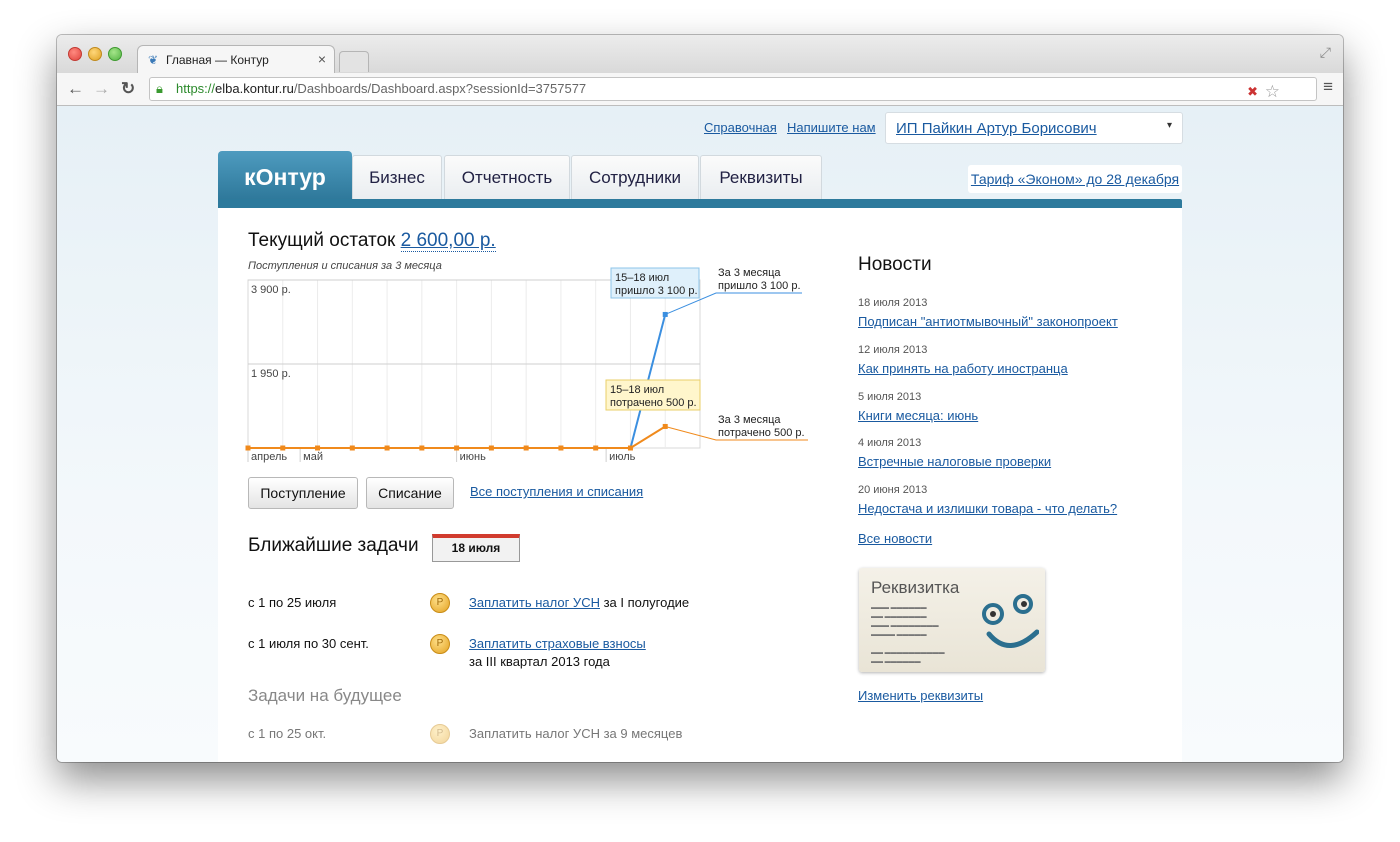 The width and height of the screenshot is (1400, 842). What do you see at coordinates (75, 89) in the screenshot?
I see `back-arrow-icon: ←` at bounding box center [75, 89].